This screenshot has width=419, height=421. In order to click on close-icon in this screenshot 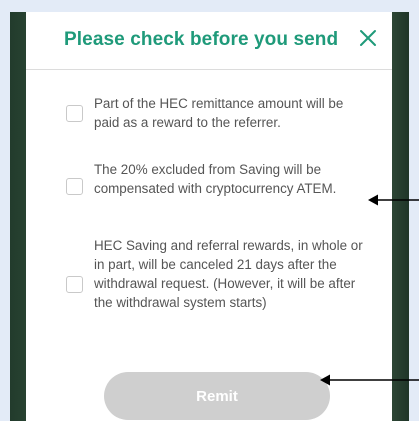, I will do `click(368, 38)`.